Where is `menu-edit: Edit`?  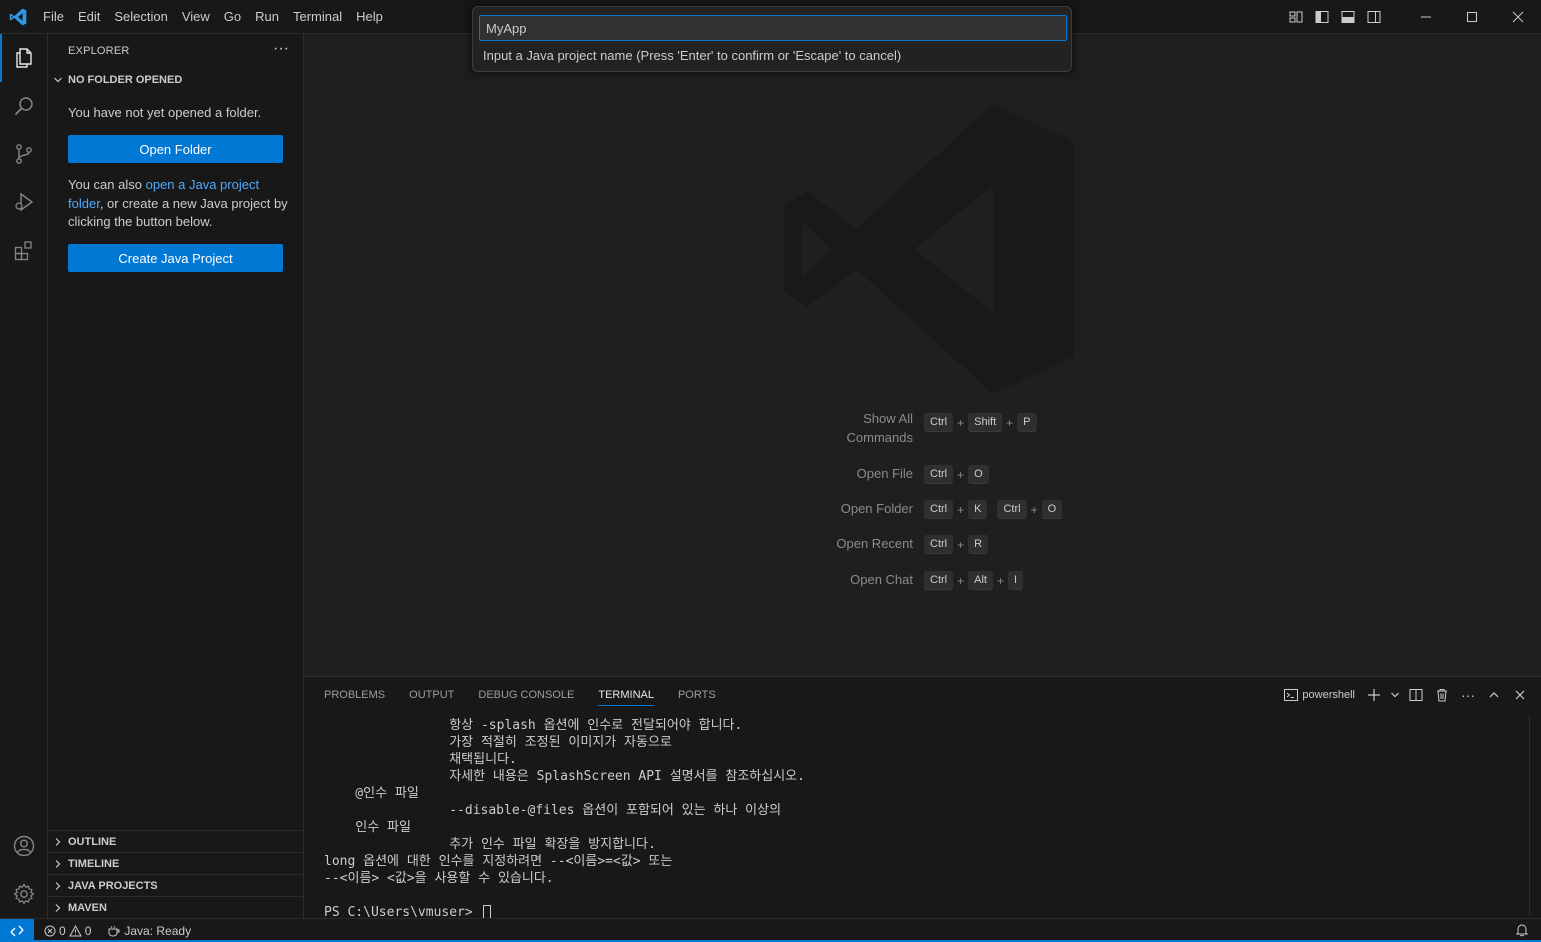 menu-edit: Edit is located at coordinates (89, 17).